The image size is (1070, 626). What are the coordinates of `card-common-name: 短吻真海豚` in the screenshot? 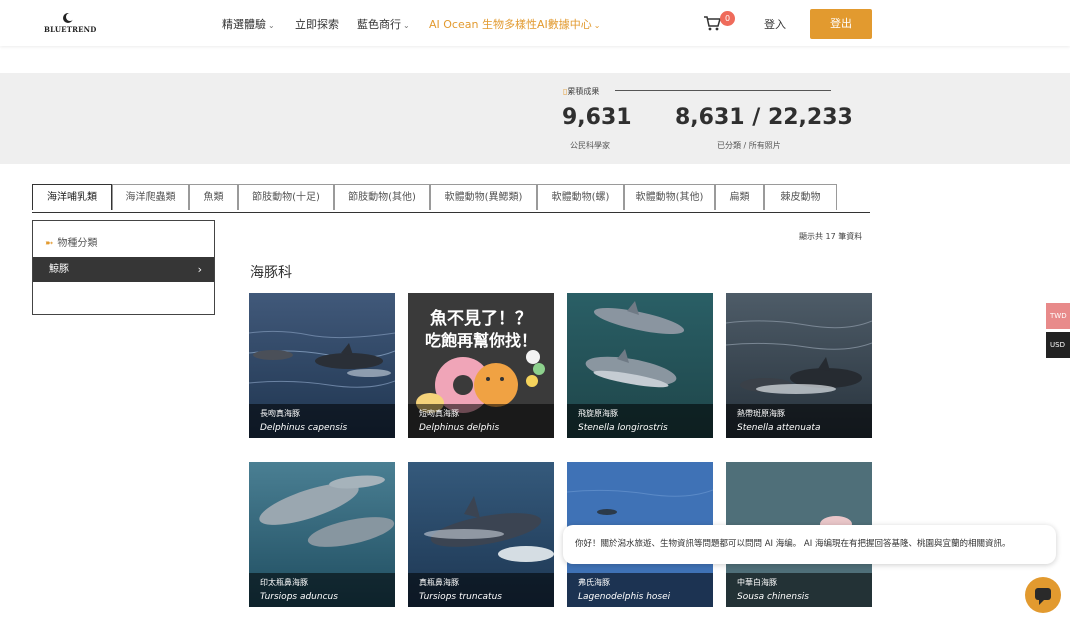 It's located at (439, 413).